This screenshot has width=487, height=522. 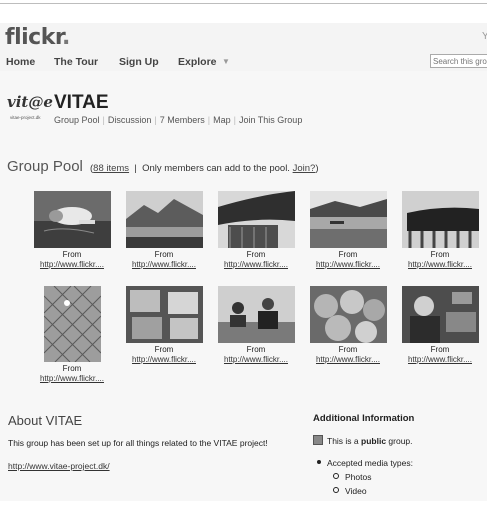 I want to click on media-type-label: Photos, so click(x=358, y=477).